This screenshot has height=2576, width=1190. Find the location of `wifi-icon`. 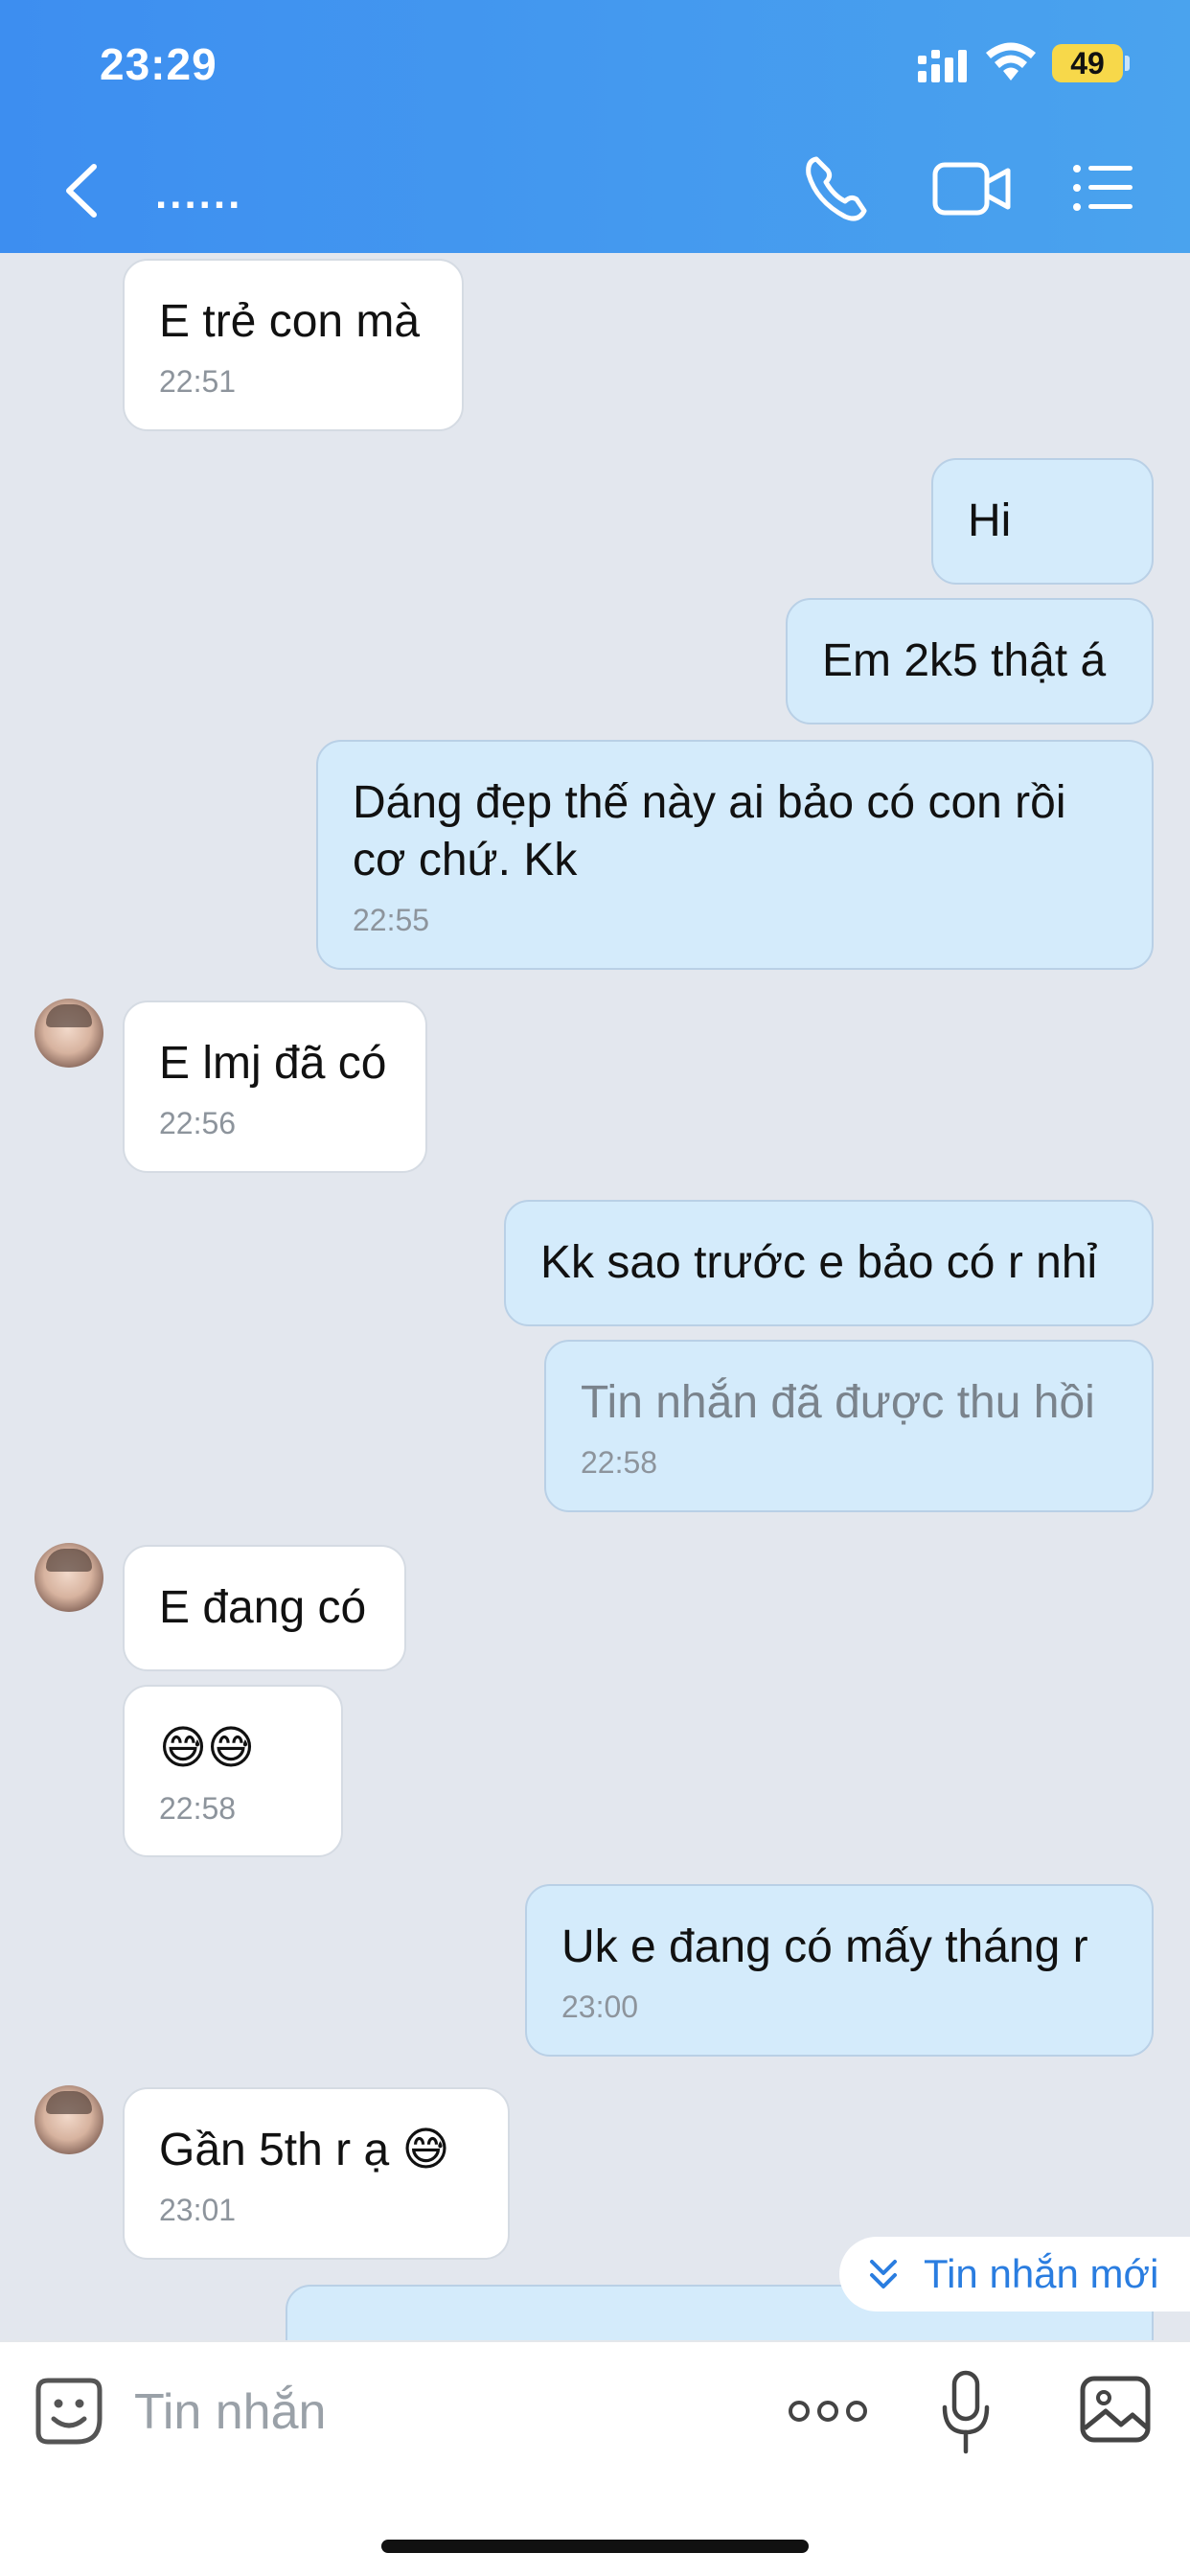

wifi-icon is located at coordinates (1011, 61).